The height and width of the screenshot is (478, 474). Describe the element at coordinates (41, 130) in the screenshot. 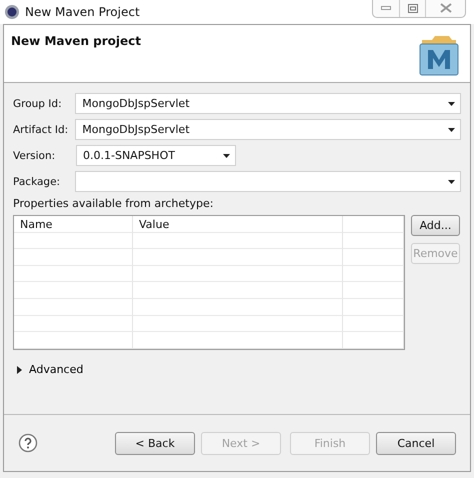

I see `field-label: Artifact Id:` at that location.